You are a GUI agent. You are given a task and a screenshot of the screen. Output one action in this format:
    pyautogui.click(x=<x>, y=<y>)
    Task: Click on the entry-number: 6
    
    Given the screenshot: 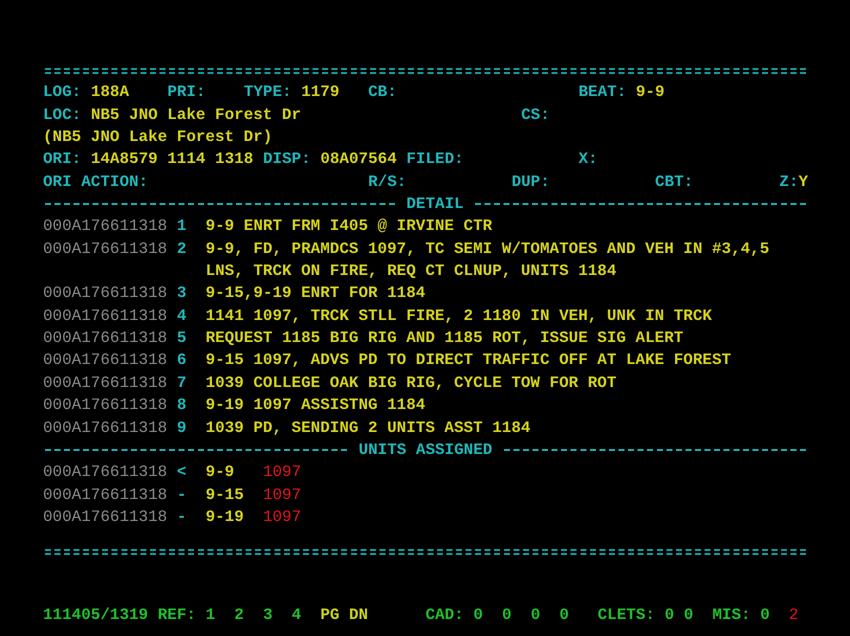 What is the action you would take?
    pyautogui.click(x=181, y=361)
    